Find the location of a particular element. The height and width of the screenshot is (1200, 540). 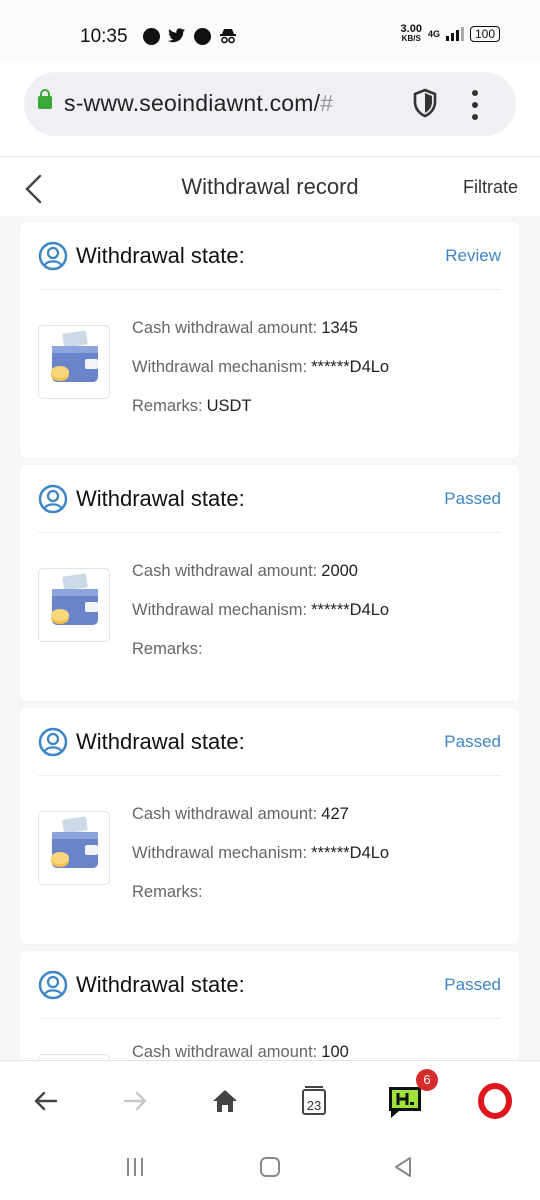

opera-menu-icon is located at coordinates (495, 1101).